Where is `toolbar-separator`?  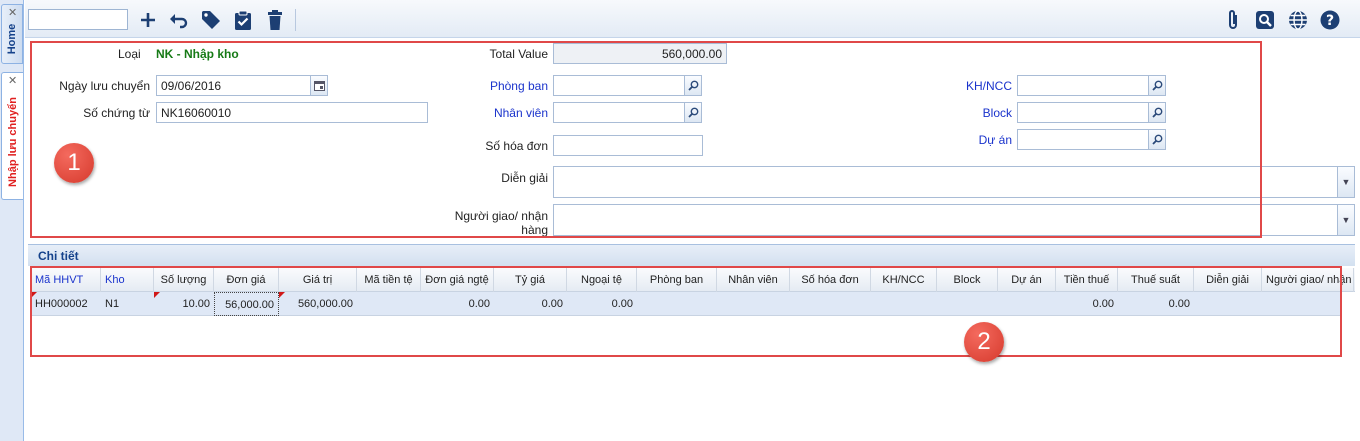
toolbar-separator is located at coordinates (295, 20).